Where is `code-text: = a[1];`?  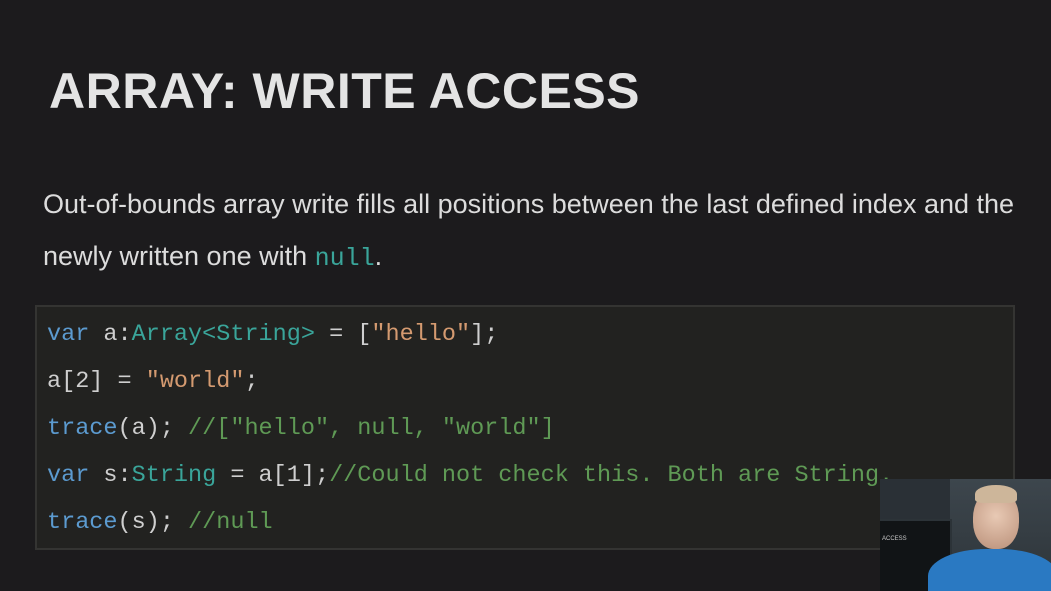 code-text: = a[1]; is located at coordinates (273, 475).